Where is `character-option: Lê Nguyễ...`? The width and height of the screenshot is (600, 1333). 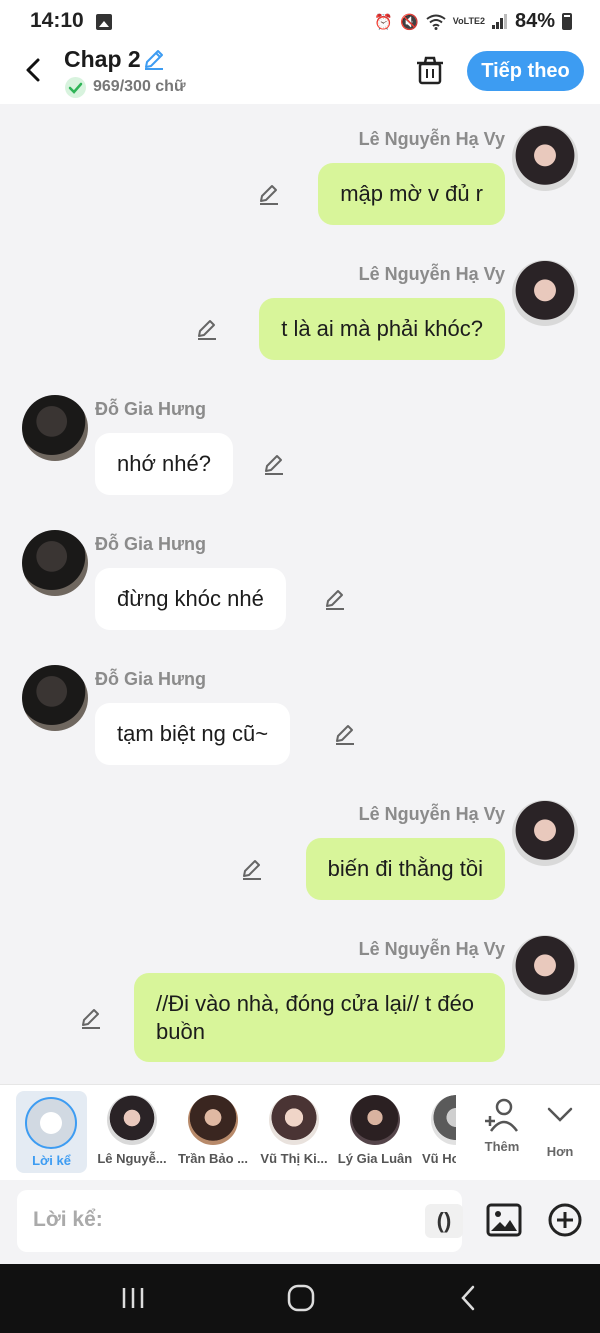
character-option: Lê Nguyễ... is located at coordinates (132, 1133).